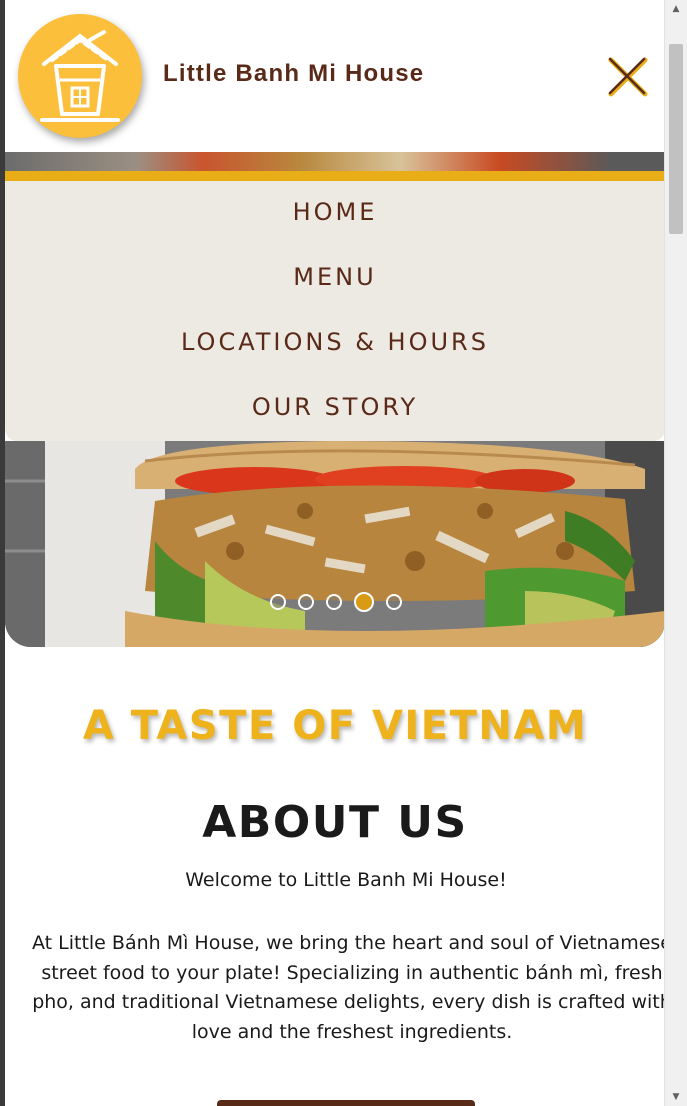 Image resolution: width=687 pixels, height=1106 pixels. I want to click on site-header: Little Banh Mi House, so click(335, 76).